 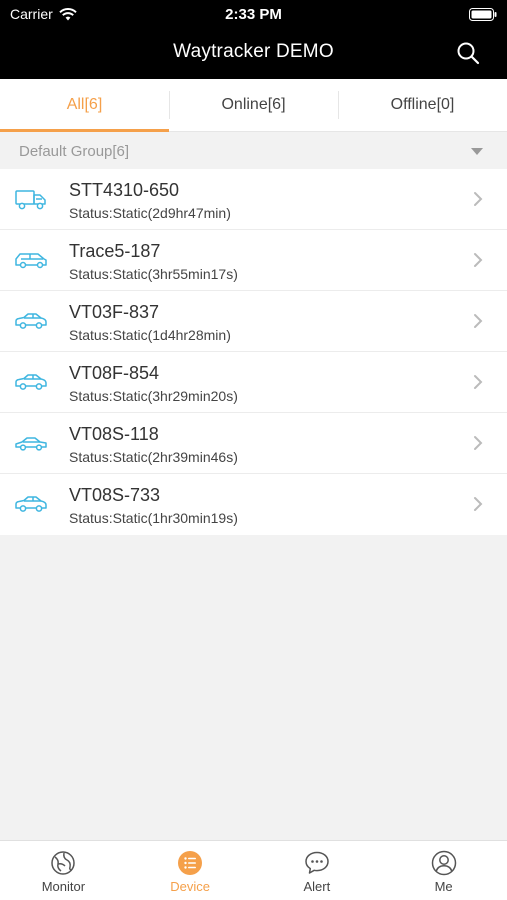 I want to click on tab-online: Online[6], so click(x=253, y=105).